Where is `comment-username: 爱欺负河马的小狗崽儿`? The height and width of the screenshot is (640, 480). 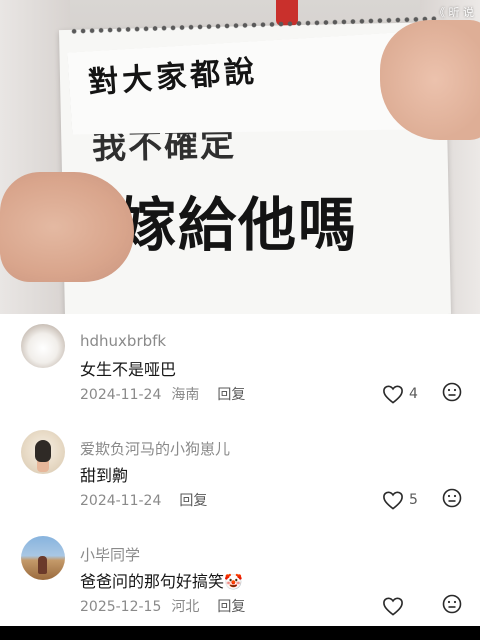
comment-username: 爱欺负河马的小狗崽儿 is located at coordinates (155, 448).